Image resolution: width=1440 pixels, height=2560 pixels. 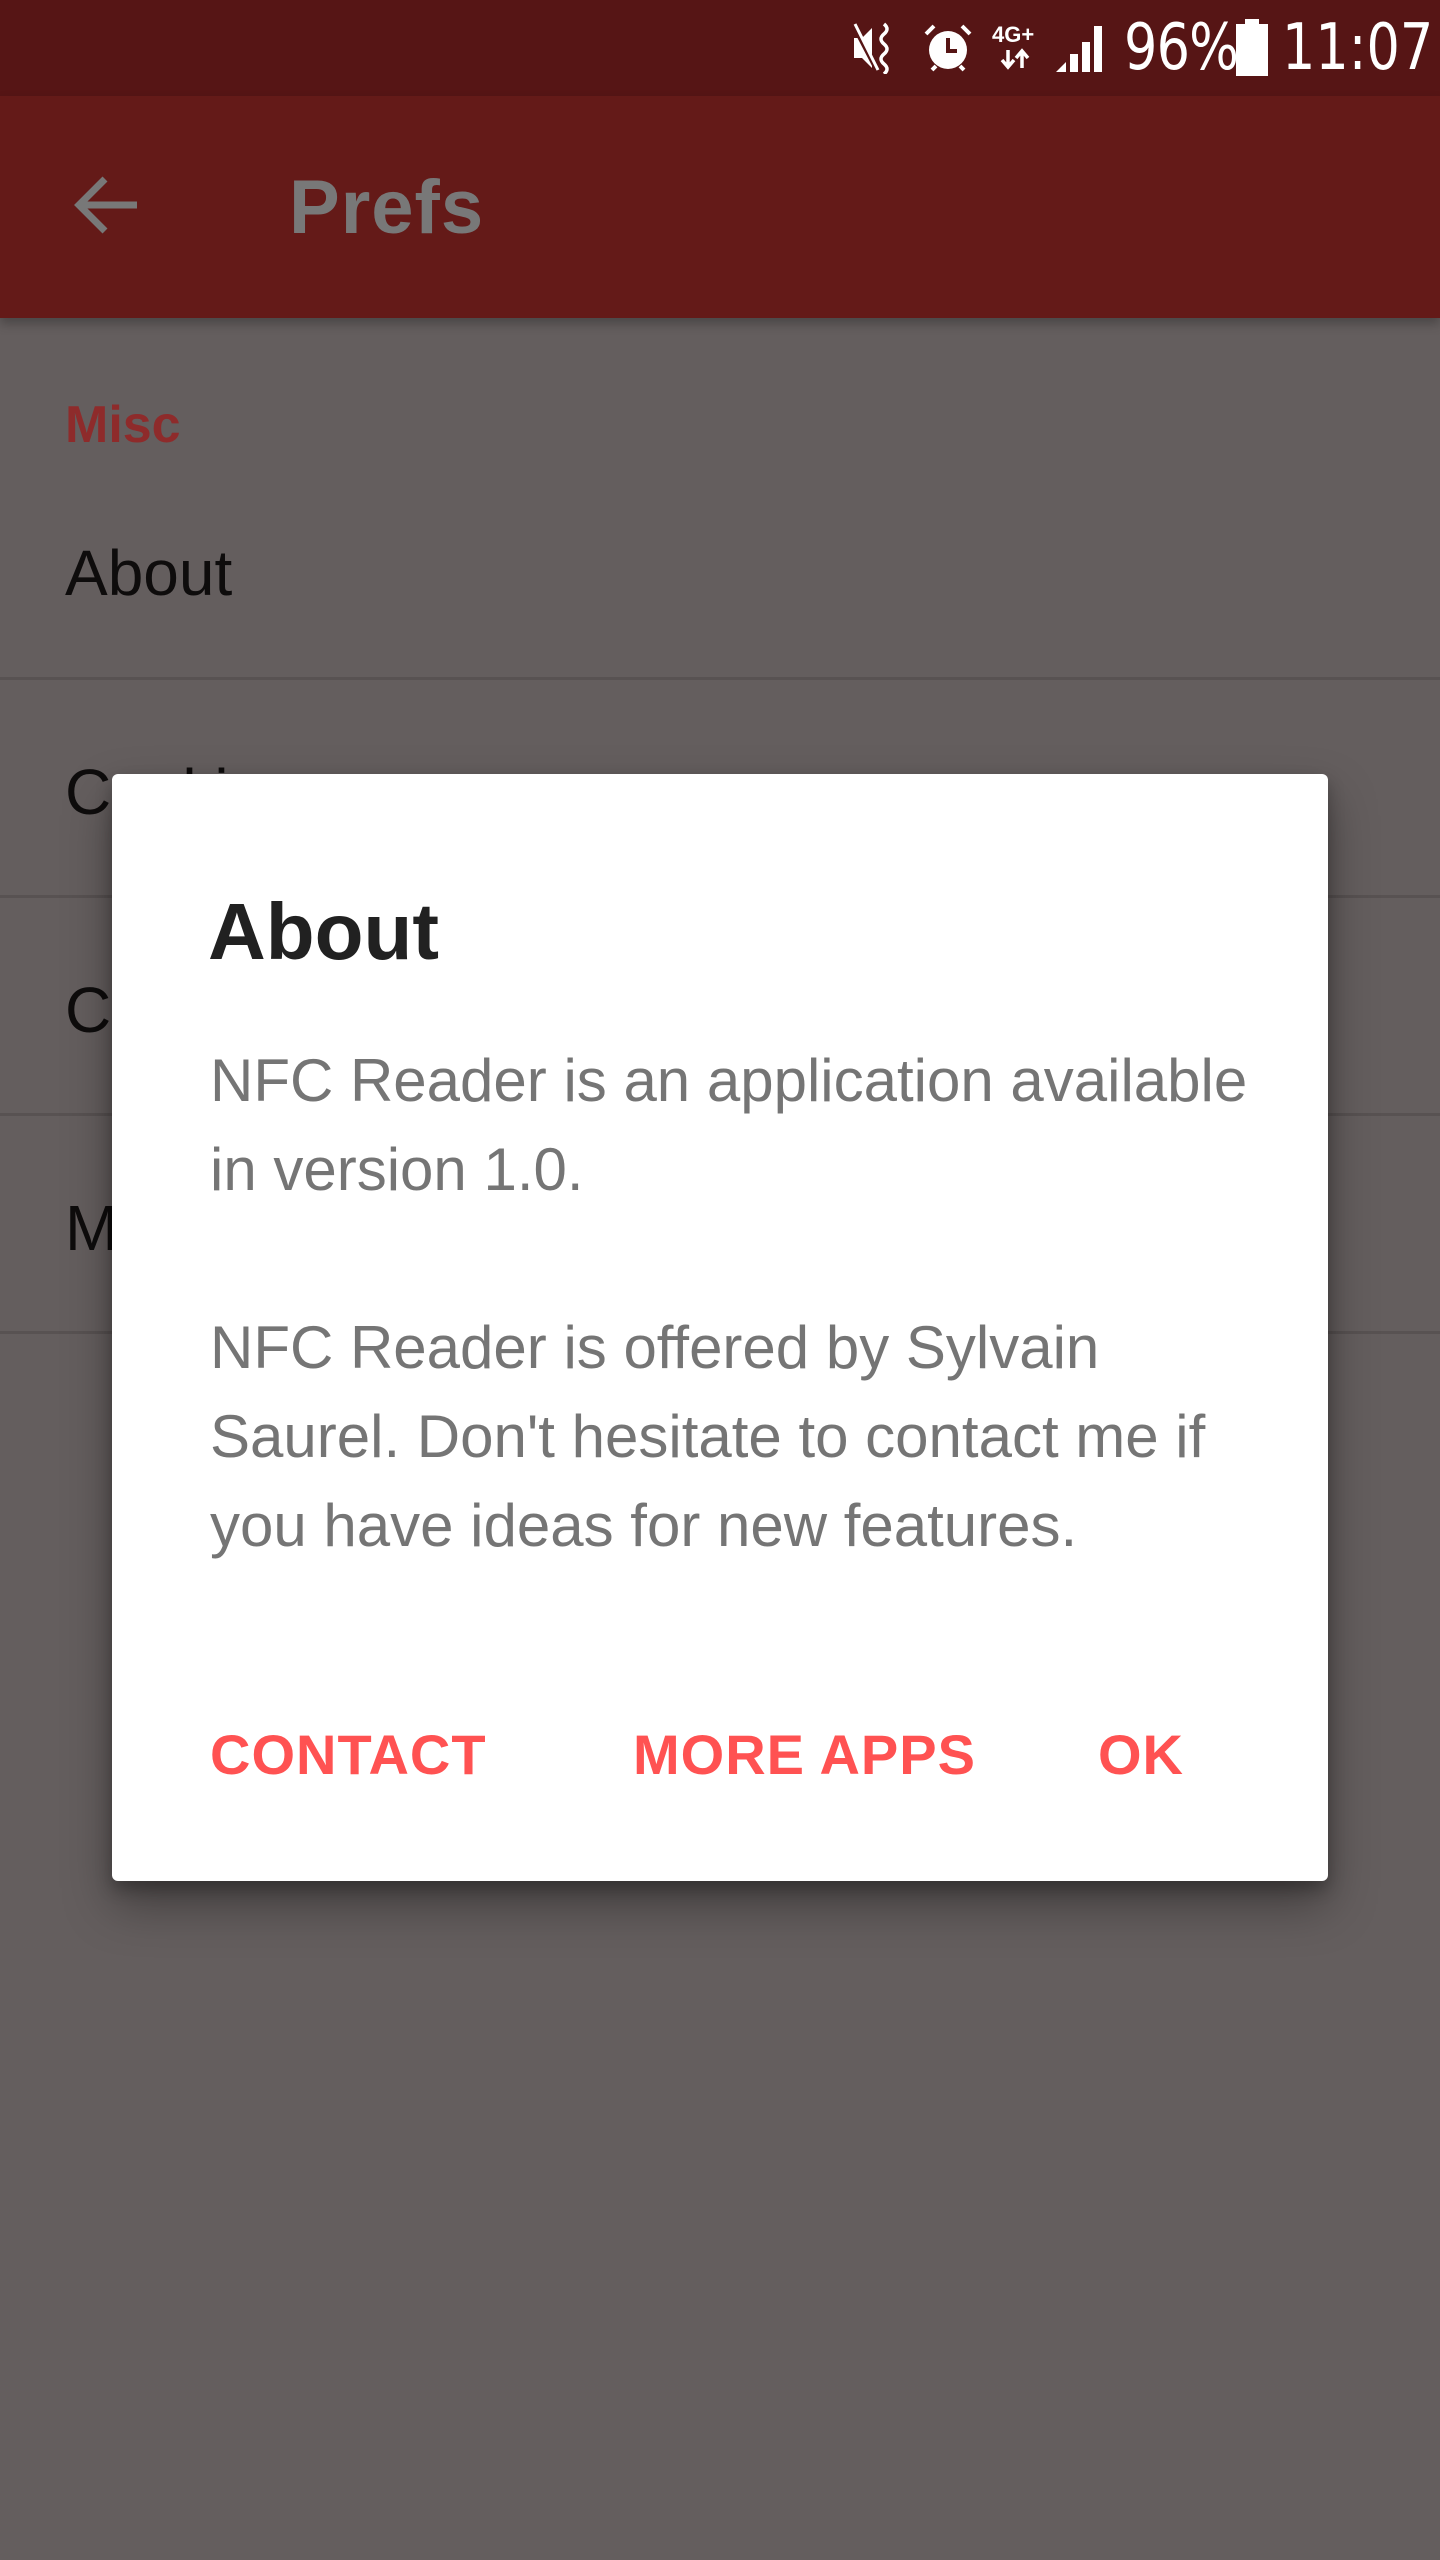 I want to click on alarm-icon, so click(x=948, y=48).